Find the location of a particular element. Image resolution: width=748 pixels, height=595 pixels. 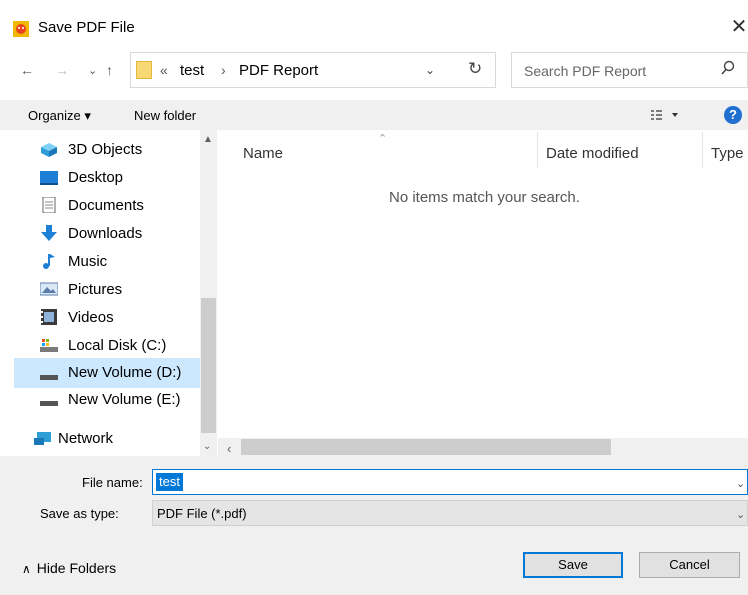

column-header-name: Name is located at coordinates (263, 153).